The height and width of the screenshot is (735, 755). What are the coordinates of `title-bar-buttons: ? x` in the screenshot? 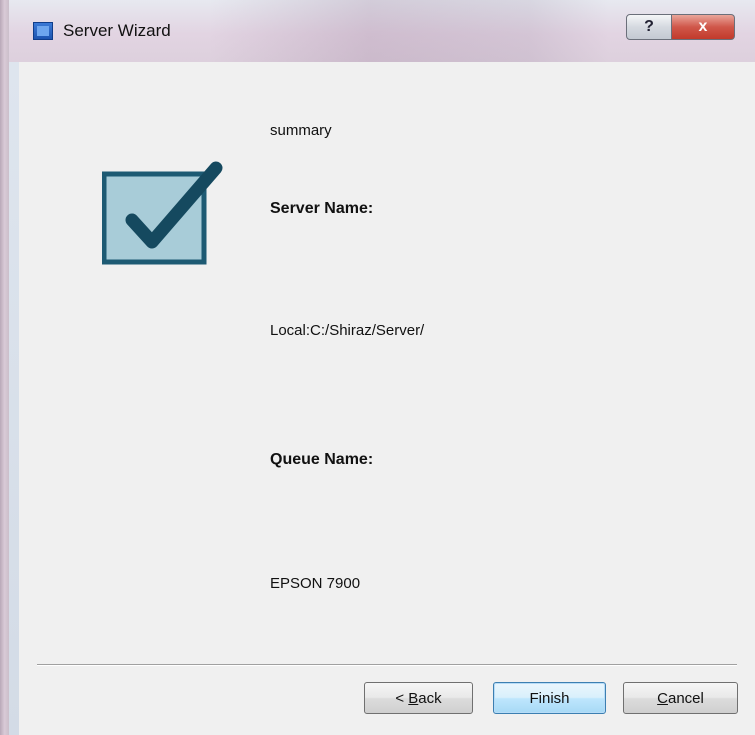 It's located at (680, 28).